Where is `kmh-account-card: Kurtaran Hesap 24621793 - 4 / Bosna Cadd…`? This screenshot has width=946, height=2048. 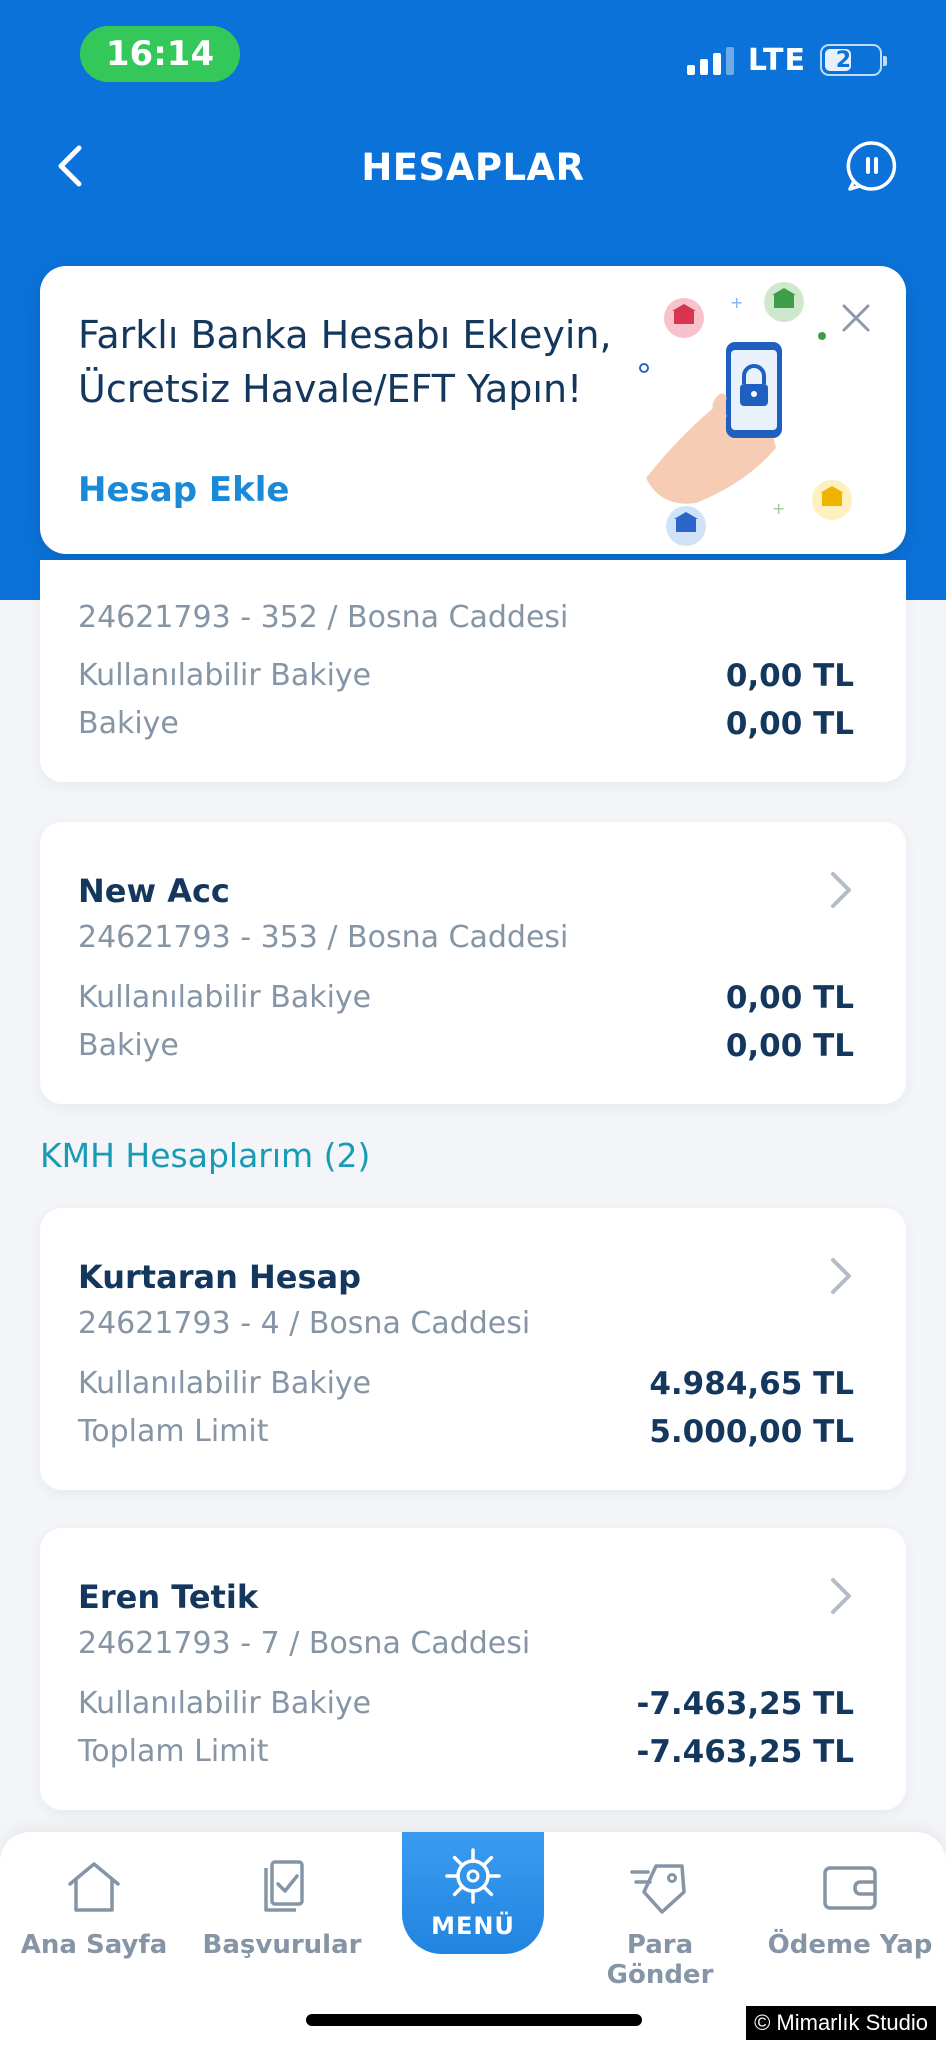
kmh-account-card: Kurtaran Hesap 24621793 - 4 / Bosna Cadd… is located at coordinates (473, 1349).